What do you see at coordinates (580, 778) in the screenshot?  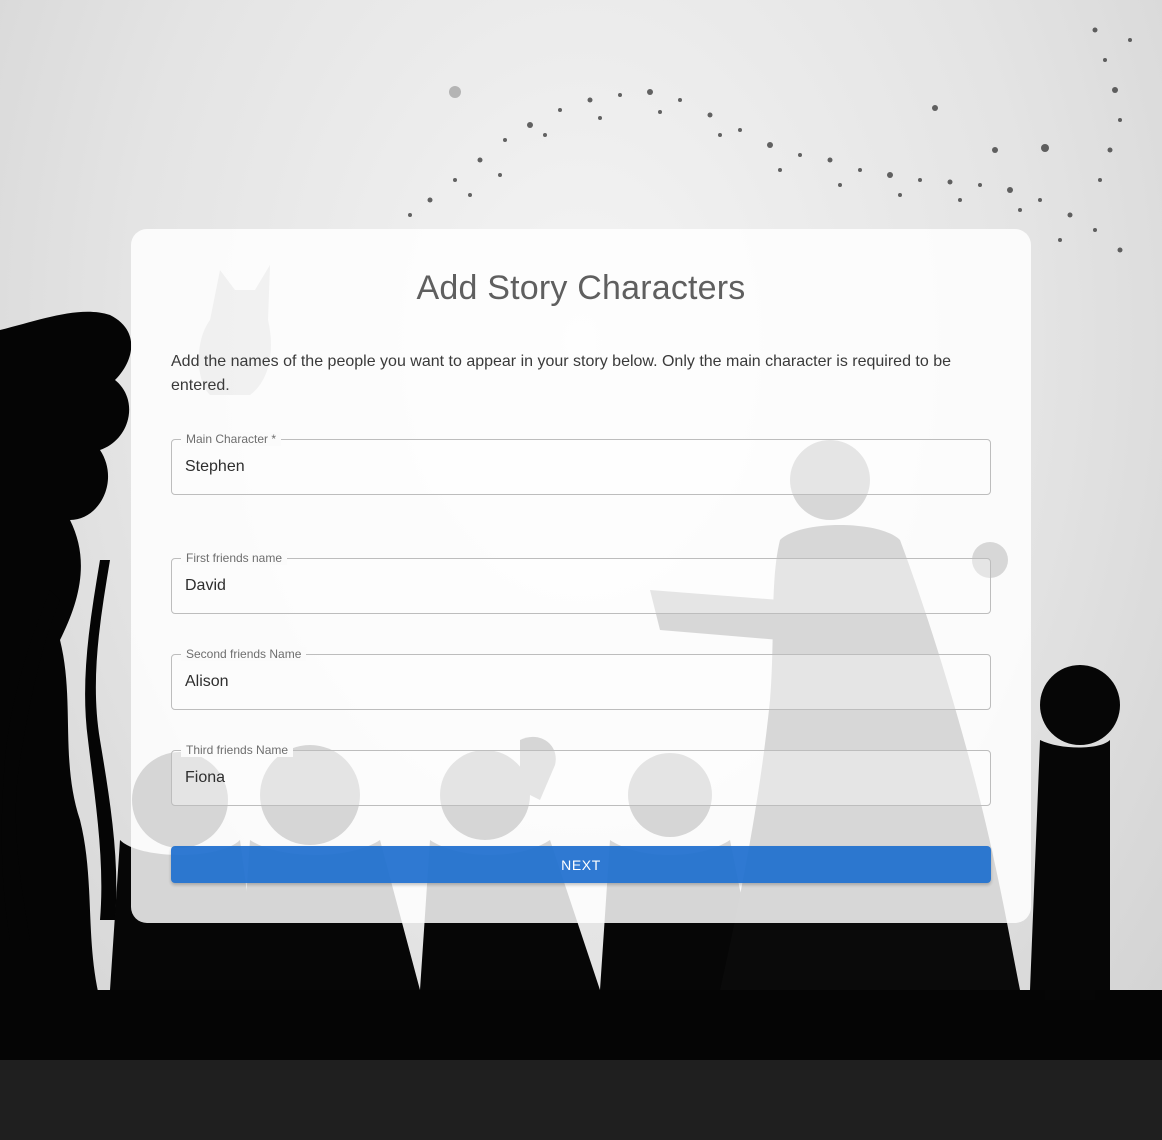 I see `third-friend-input` at bounding box center [580, 778].